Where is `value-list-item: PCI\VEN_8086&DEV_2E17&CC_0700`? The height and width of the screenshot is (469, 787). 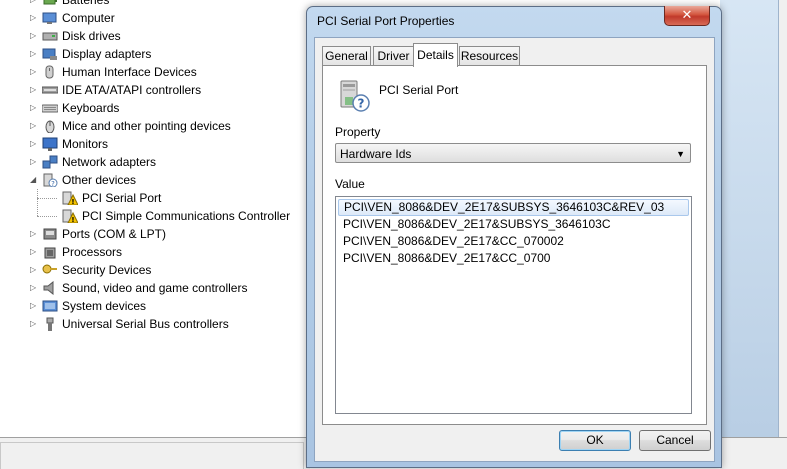 value-list-item: PCI\VEN_8086&DEV_2E17&CC_0700 is located at coordinates (513, 258).